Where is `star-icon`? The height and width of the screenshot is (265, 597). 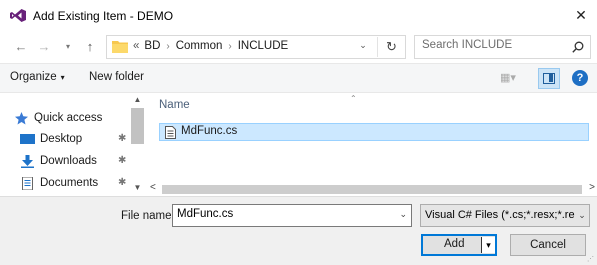 star-icon is located at coordinates (21, 118).